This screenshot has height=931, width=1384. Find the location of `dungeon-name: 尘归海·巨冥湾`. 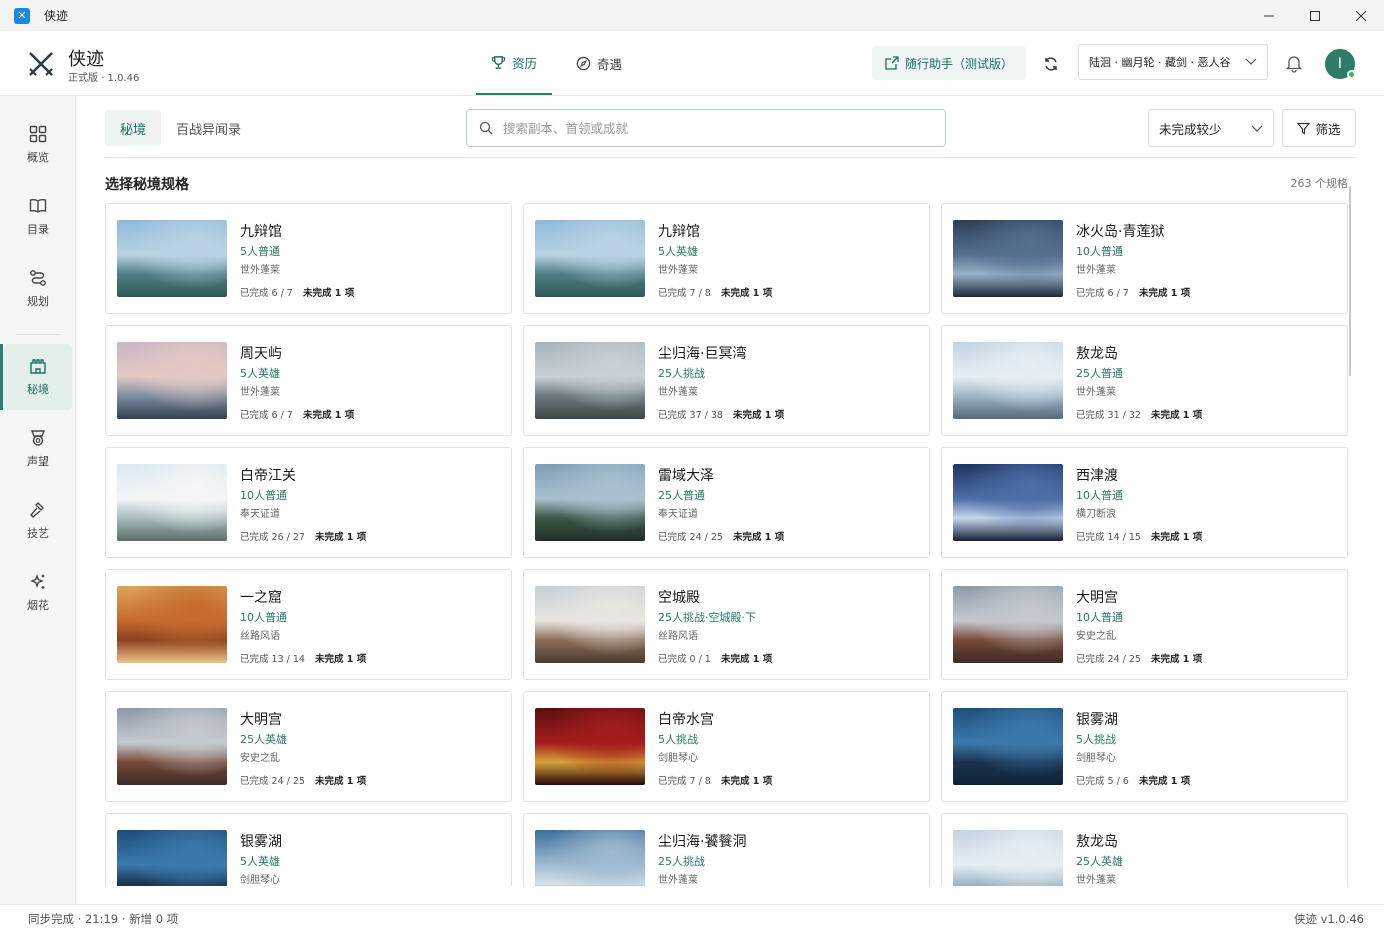

dungeon-name: 尘归海·巨冥湾 is located at coordinates (702, 354).